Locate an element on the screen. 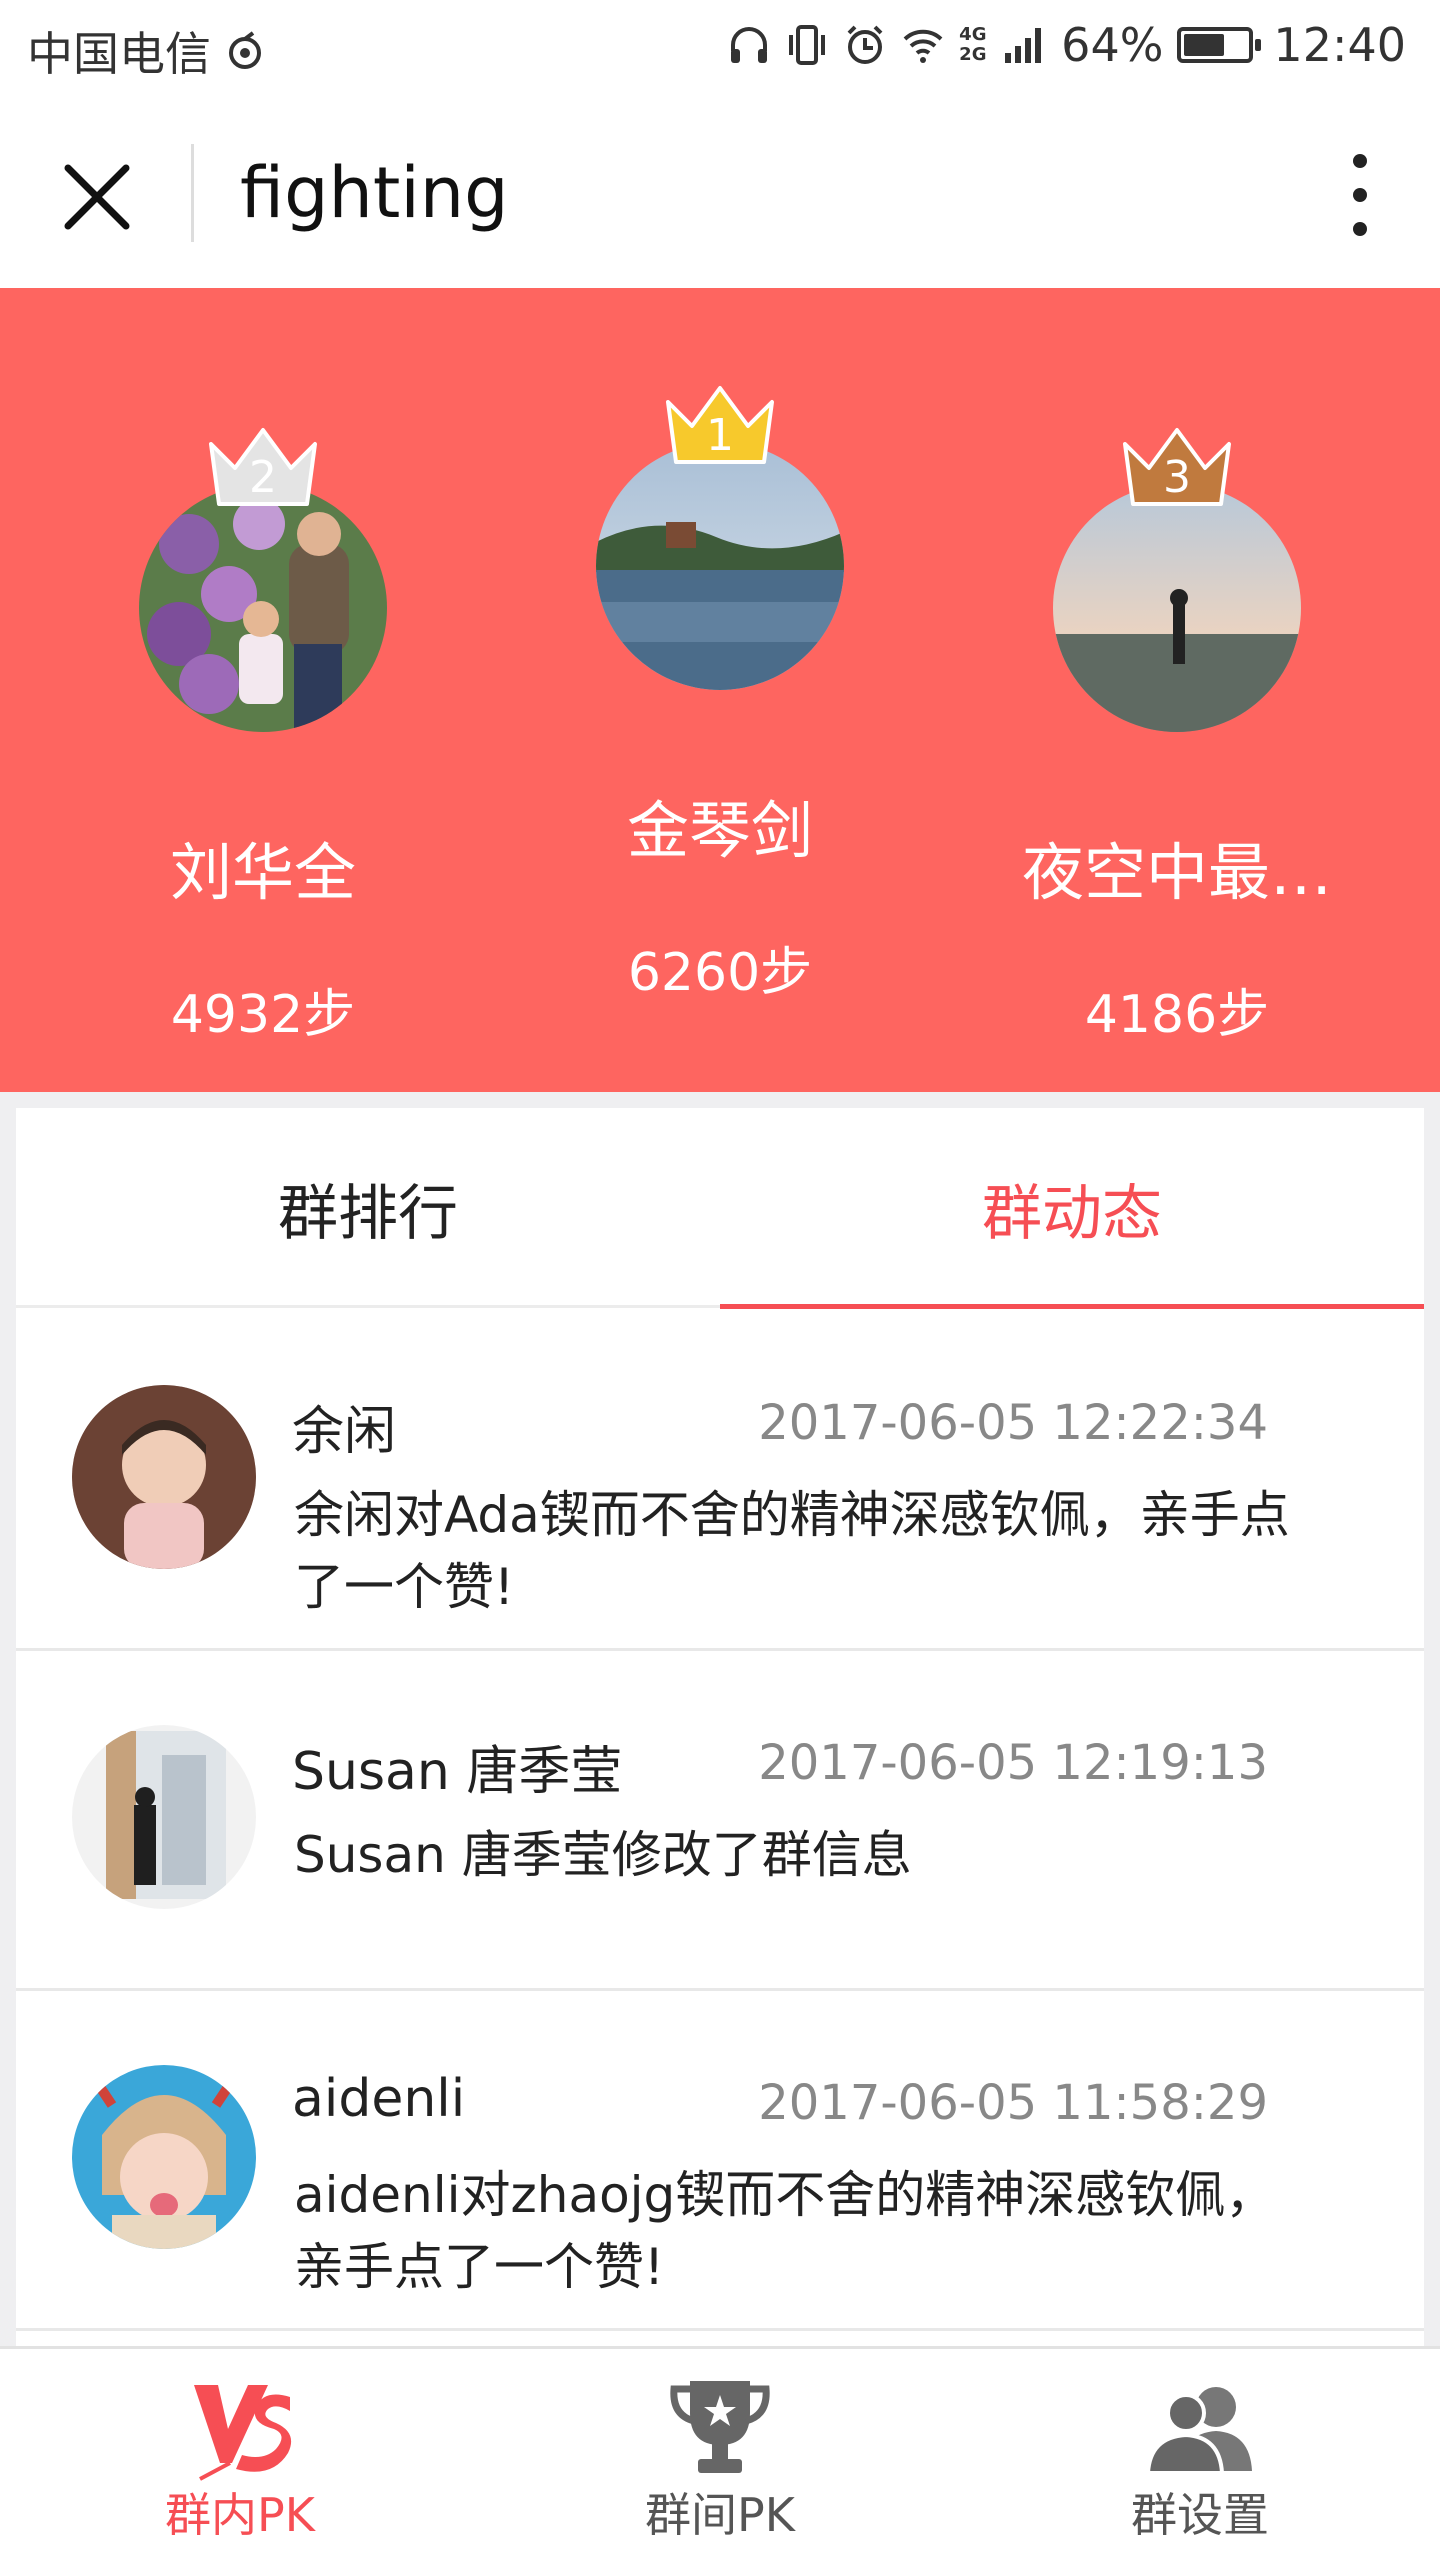  active-tab-indicator is located at coordinates (1072, 1306).